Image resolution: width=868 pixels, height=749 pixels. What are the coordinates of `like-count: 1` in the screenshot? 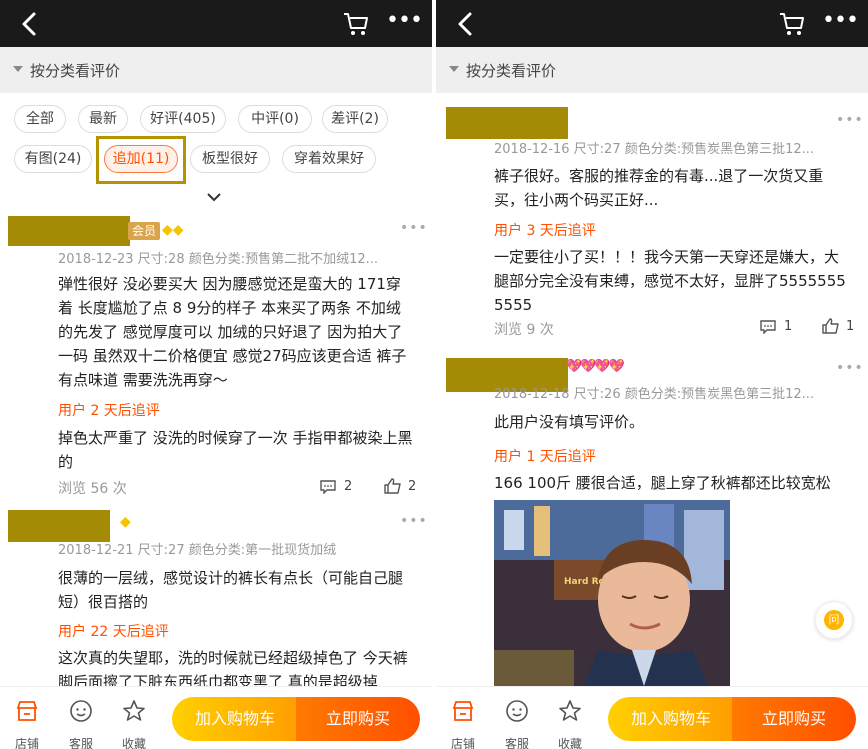 It's located at (850, 326).